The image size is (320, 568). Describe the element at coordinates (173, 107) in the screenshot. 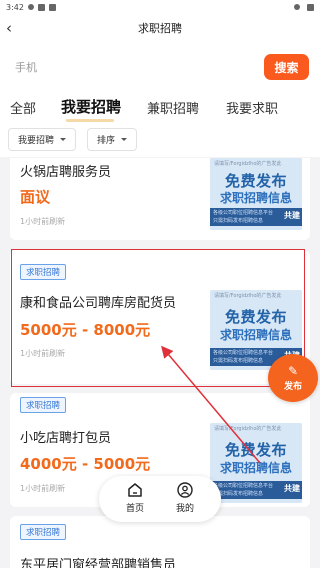

I see `tab-part-time: 兼职招聘` at that location.